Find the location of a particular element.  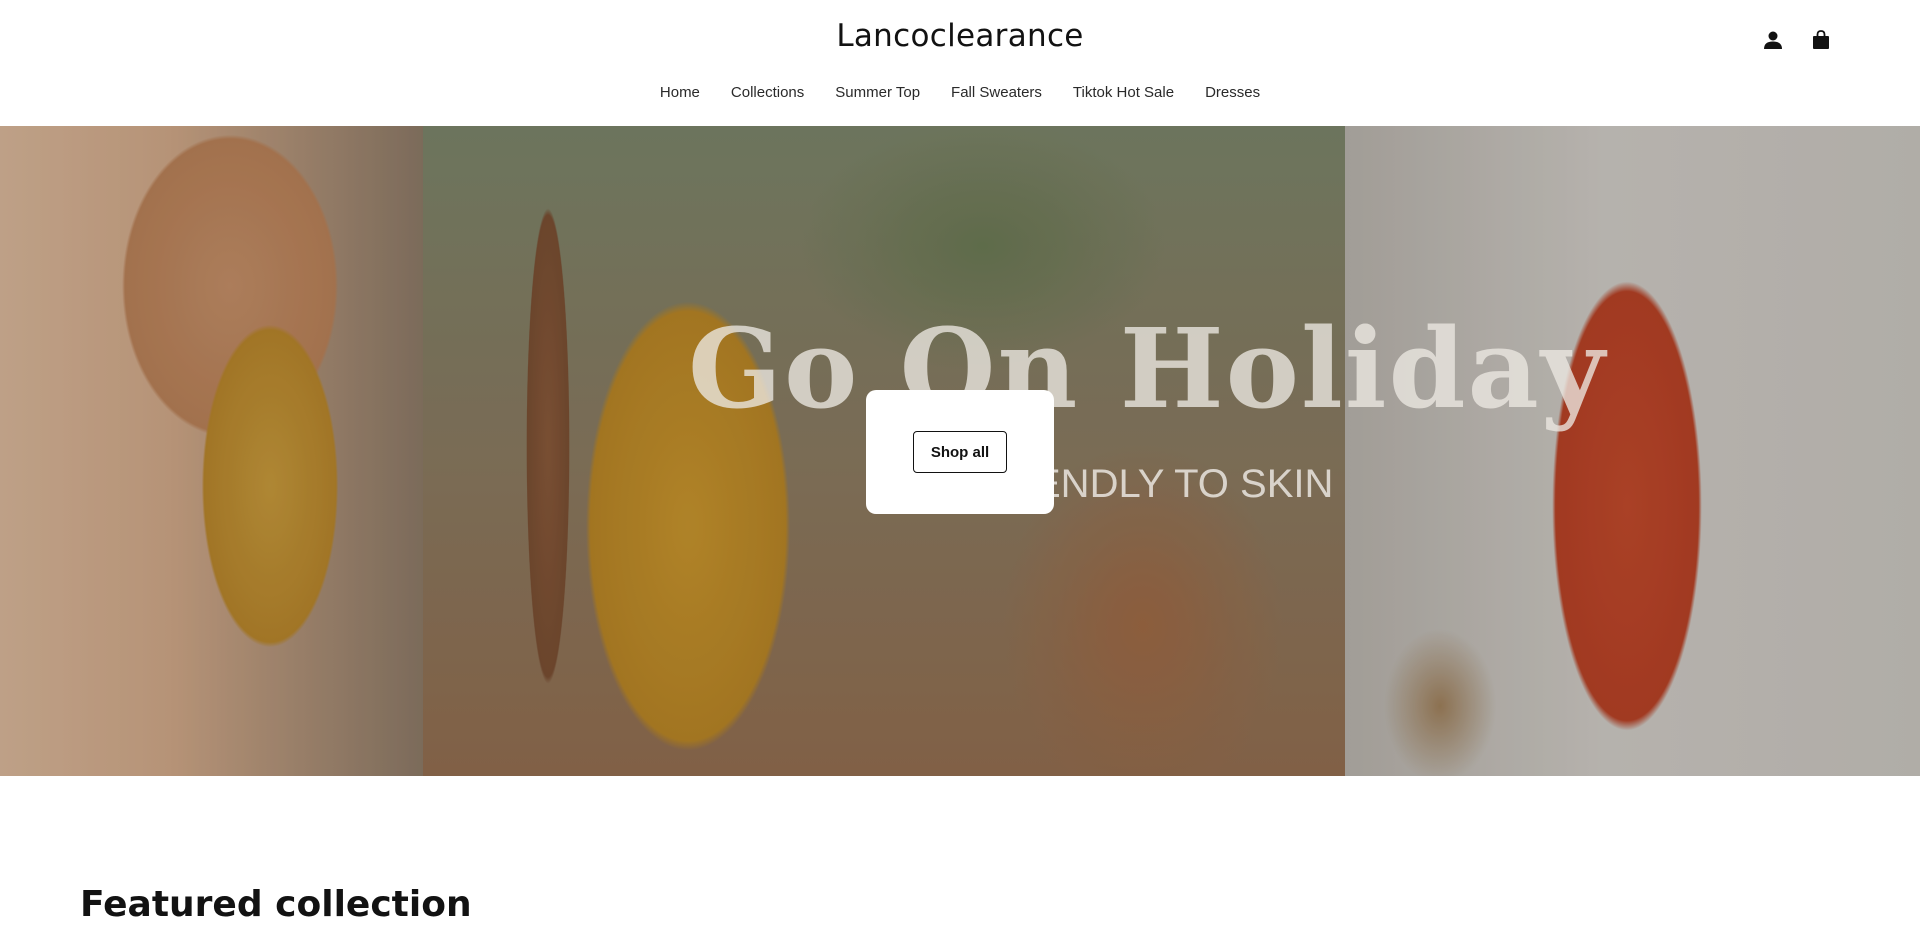

nav-item-collections: Collections is located at coordinates (767, 92).